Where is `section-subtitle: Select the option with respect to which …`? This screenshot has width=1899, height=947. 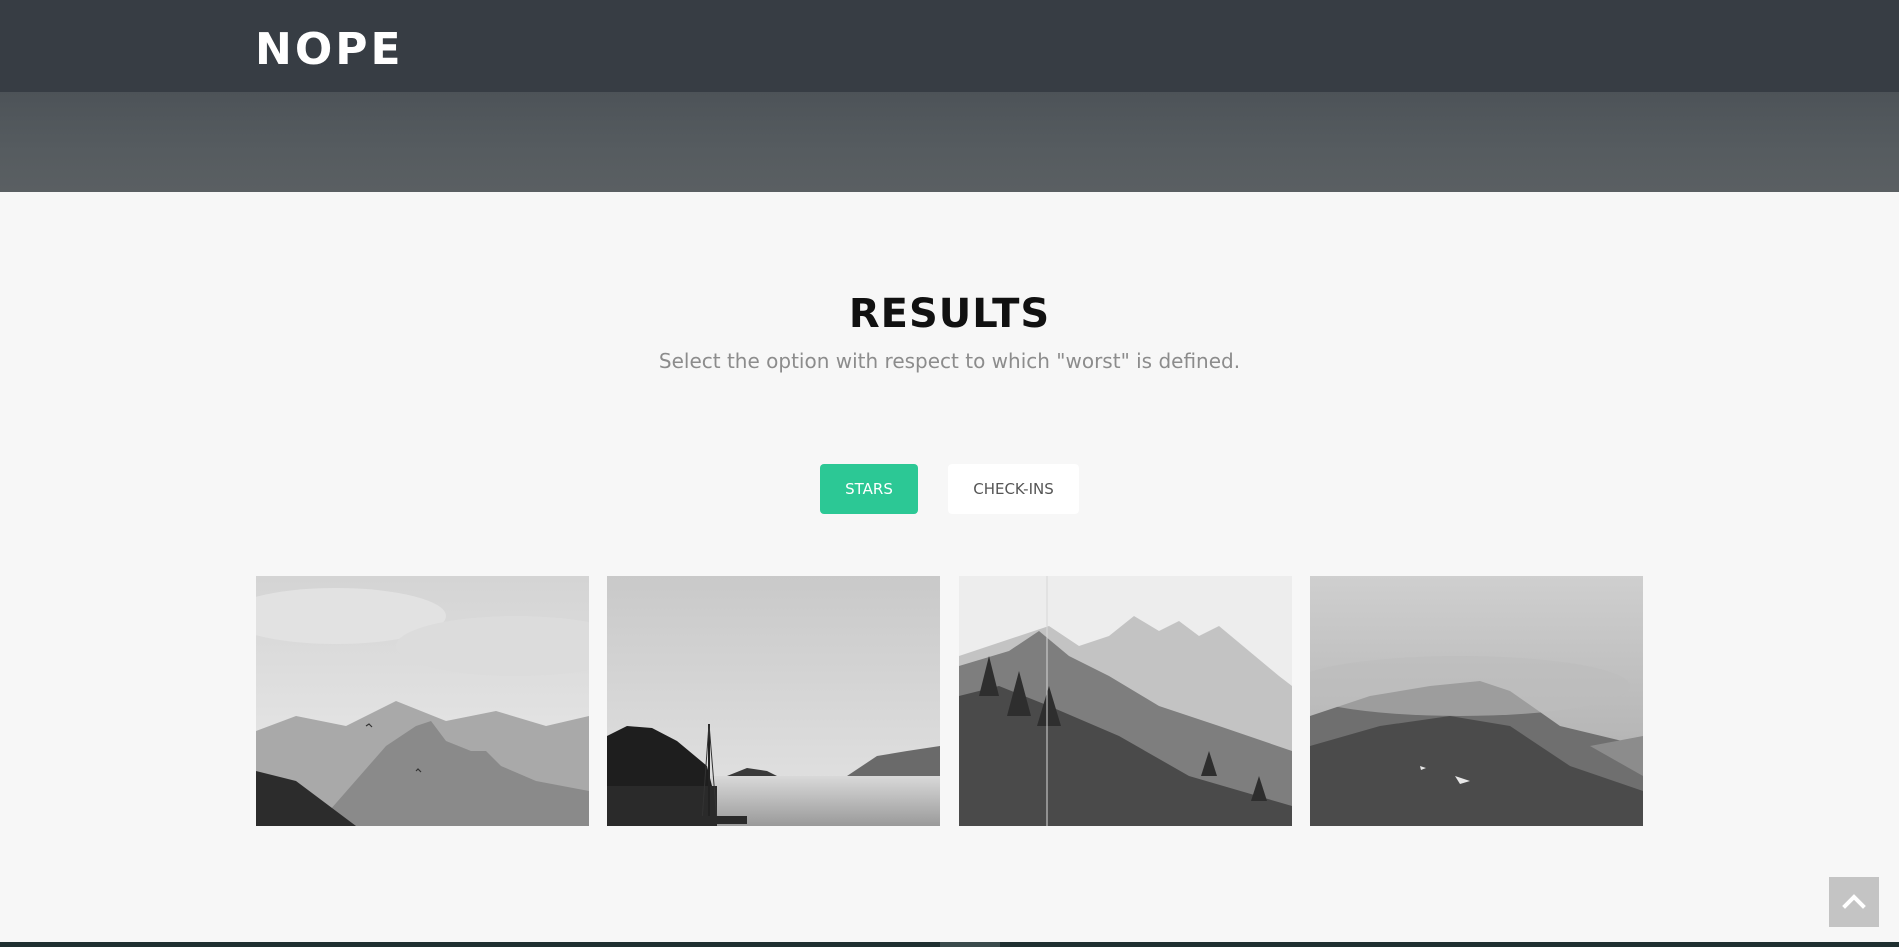 section-subtitle: Select the option with respect to which … is located at coordinates (949, 361).